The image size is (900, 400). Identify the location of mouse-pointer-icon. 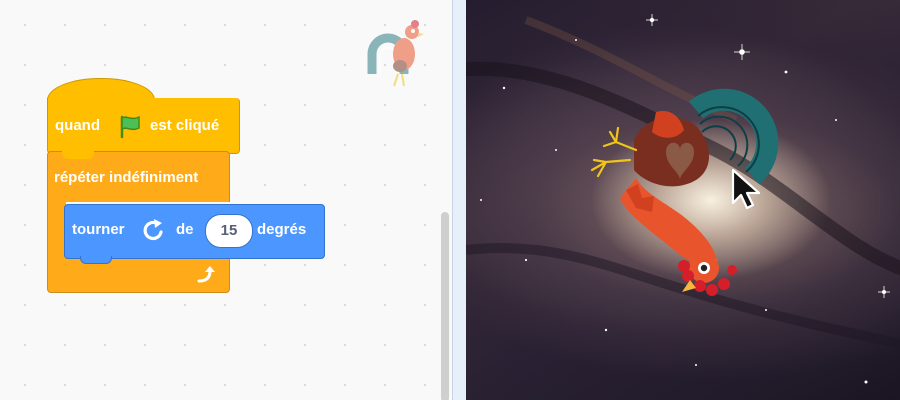
(746, 189).